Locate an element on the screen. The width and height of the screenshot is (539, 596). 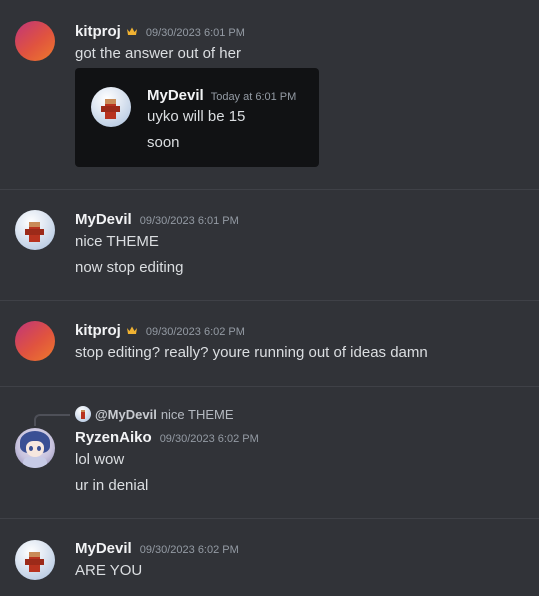
message-text: got the answer out of her is located at coordinates (158, 53).